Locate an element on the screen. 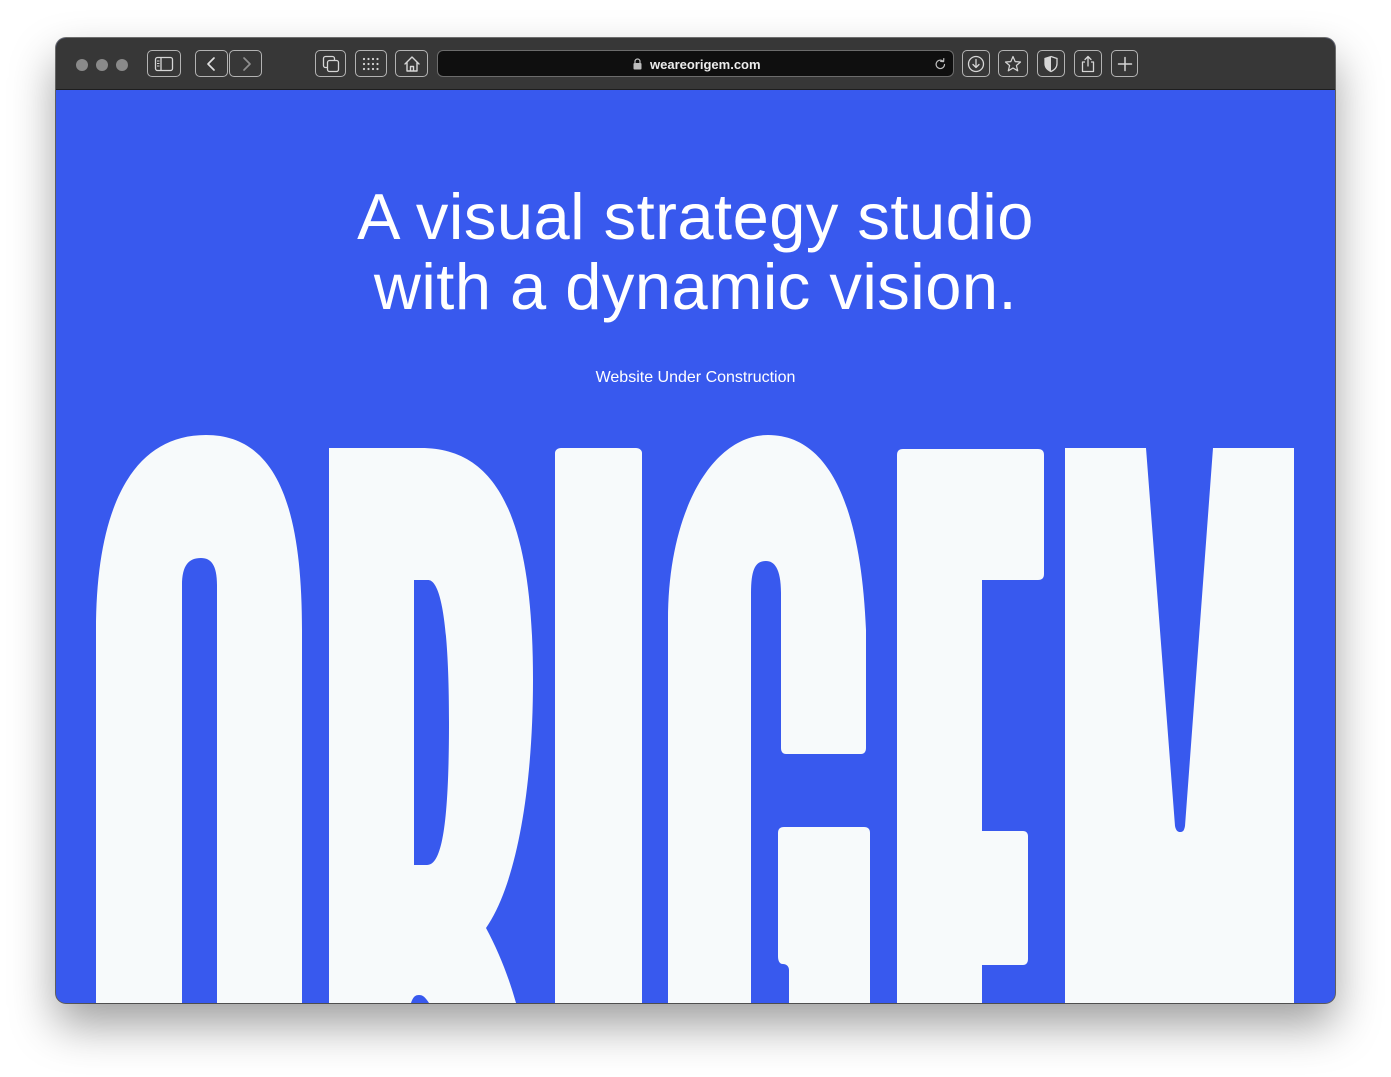  wordmark-letter-r is located at coordinates (431, 725).